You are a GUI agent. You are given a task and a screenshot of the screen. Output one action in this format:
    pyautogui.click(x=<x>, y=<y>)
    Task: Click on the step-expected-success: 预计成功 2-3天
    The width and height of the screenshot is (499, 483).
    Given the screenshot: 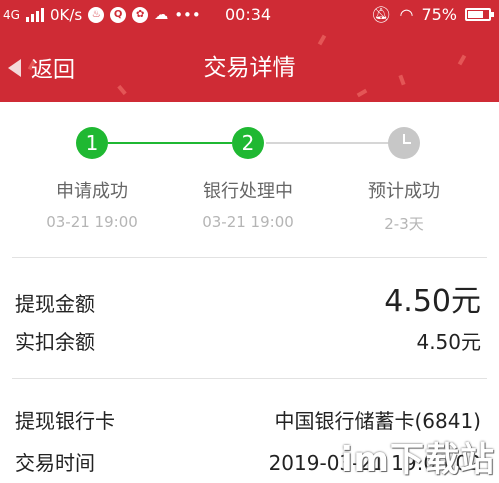 What is the action you would take?
    pyautogui.click(x=404, y=176)
    